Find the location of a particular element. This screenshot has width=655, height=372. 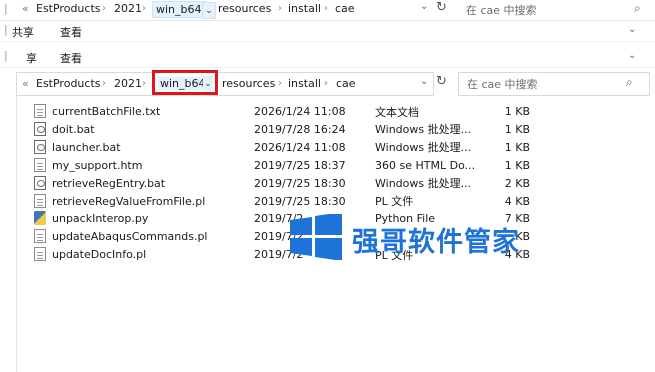

address-back-chevron: « is located at coordinates (25, 83).